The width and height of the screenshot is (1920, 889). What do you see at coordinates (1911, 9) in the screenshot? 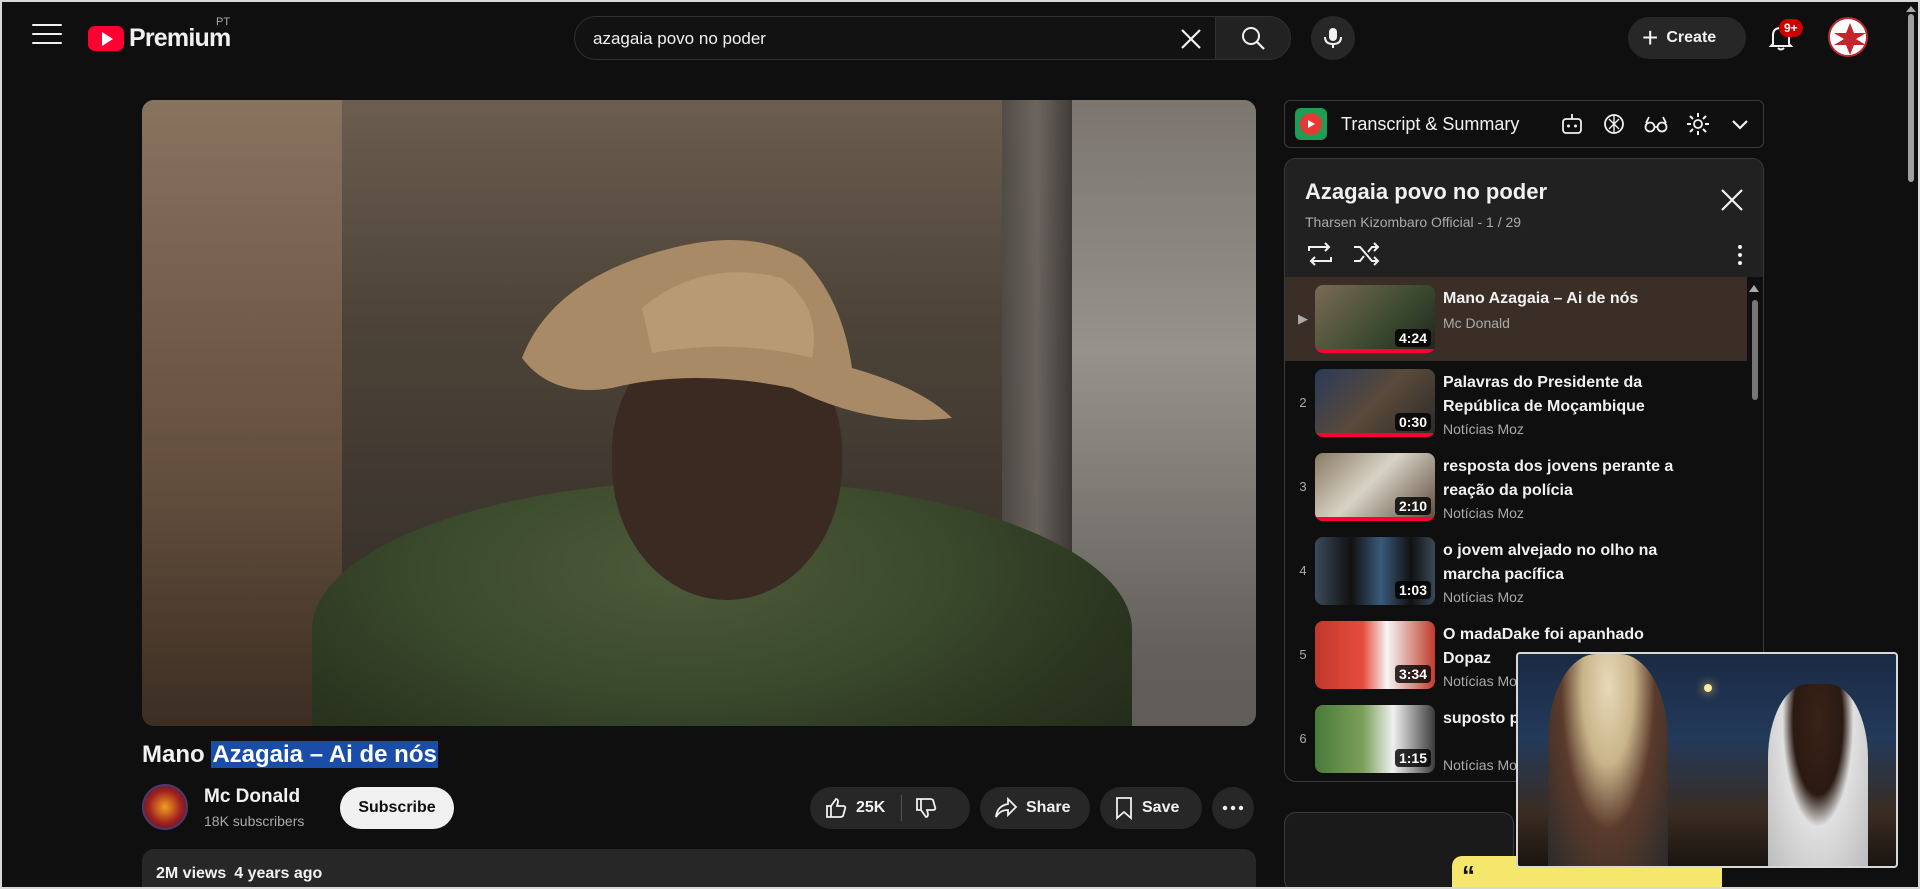
I see `page-scroll-up-icon` at bounding box center [1911, 9].